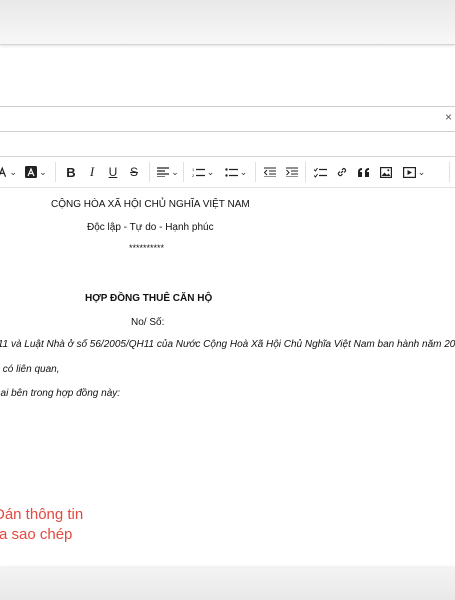  Describe the element at coordinates (448, 117) in the screenshot. I see `close-icon: ×` at that location.